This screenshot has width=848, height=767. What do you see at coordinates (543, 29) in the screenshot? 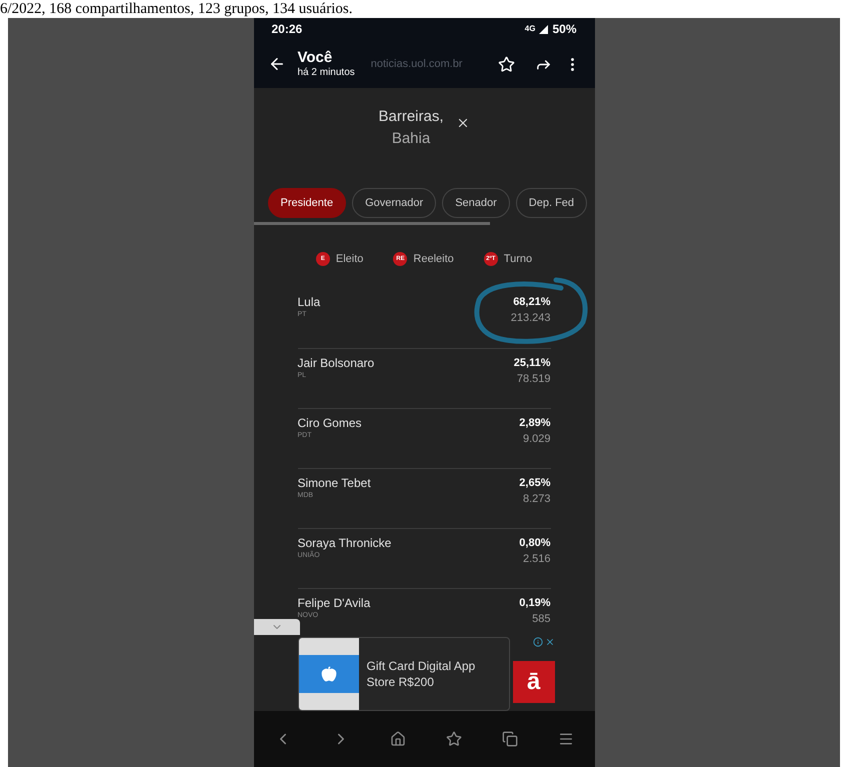
I see `signal-icon` at bounding box center [543, 29].